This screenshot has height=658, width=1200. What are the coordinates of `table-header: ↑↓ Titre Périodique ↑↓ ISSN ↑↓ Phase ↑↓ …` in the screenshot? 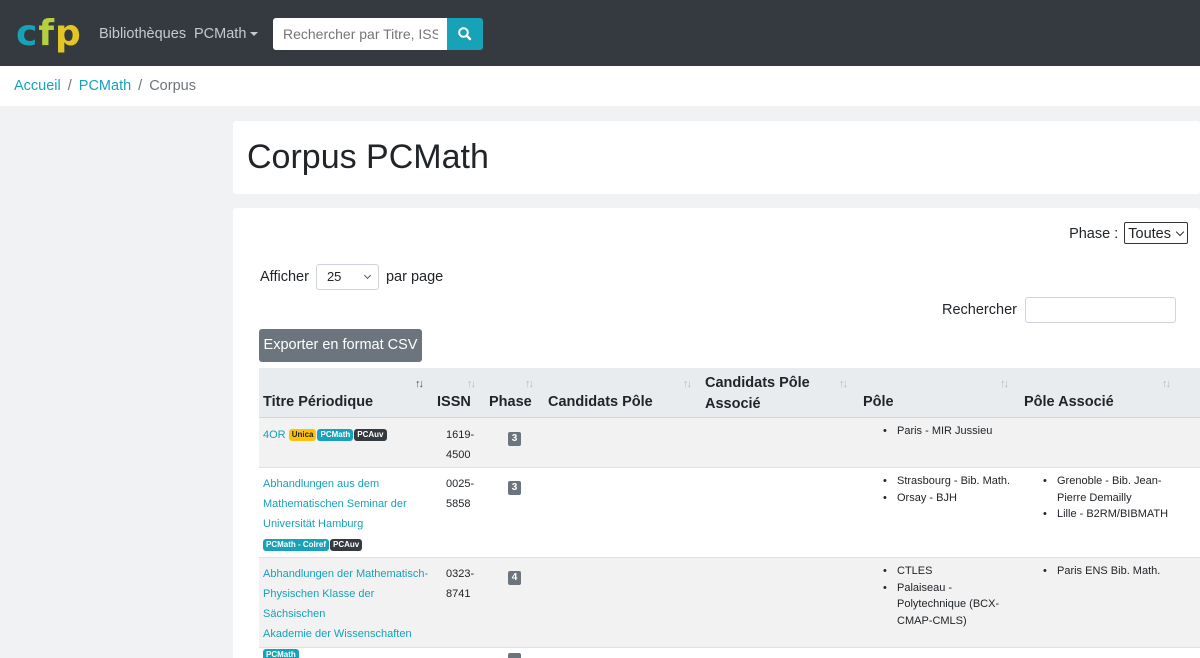 It's located at (729, 393).